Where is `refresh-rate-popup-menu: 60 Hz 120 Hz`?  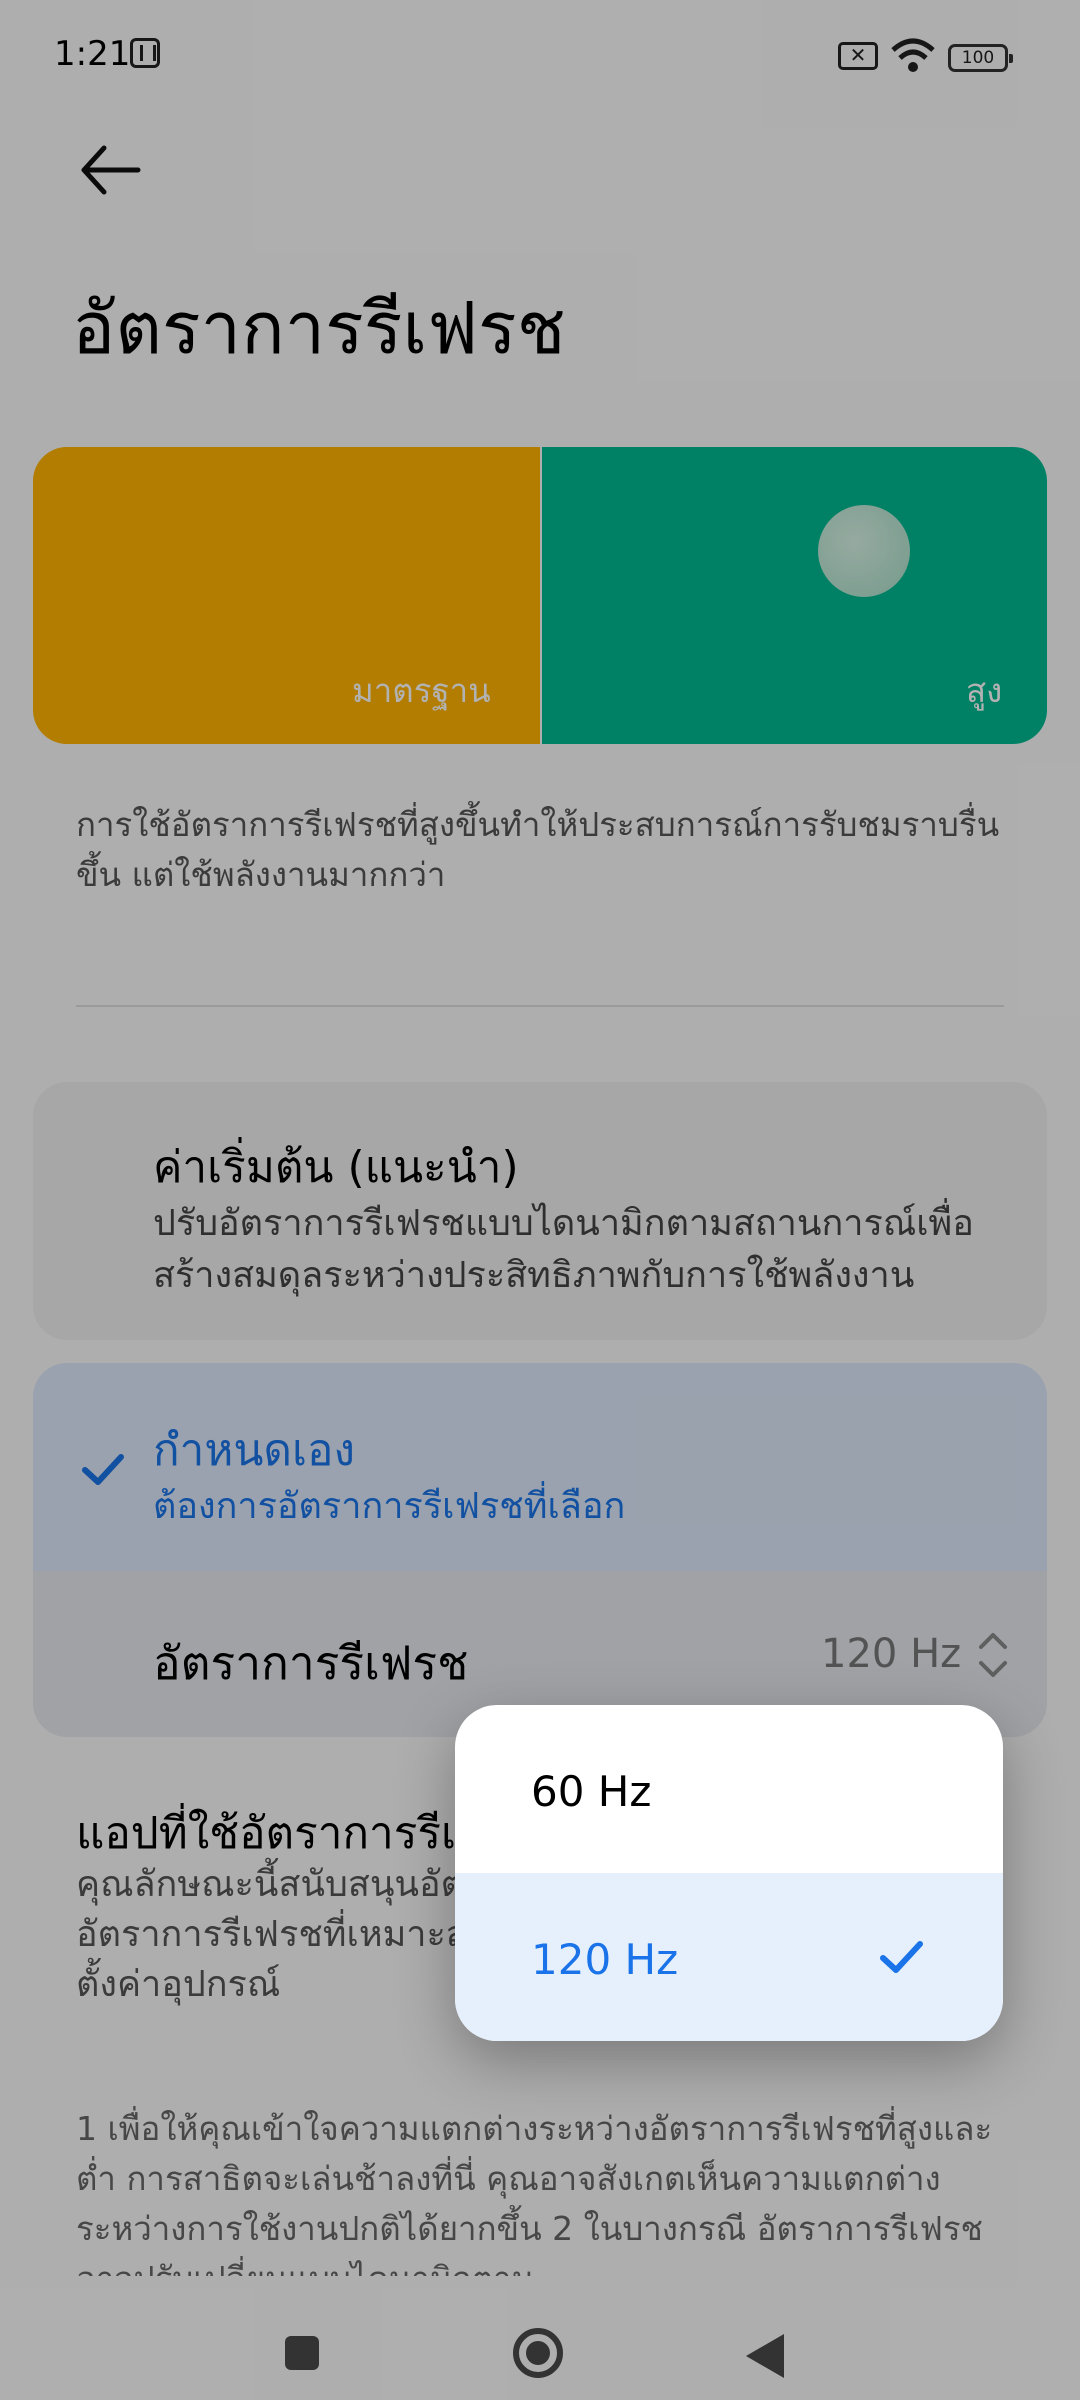 refresh-rate-popup-menu: 60 Hz 120 Hz is located at coordinates (729, 1873).